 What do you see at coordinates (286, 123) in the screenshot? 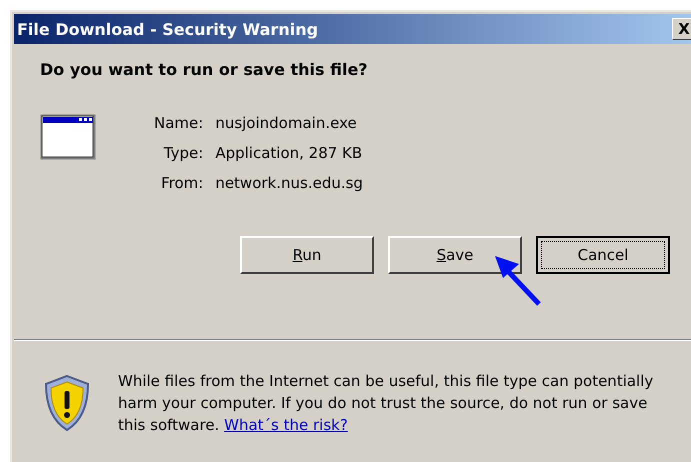
I see `detail-value: nusjoindomain.exe` at bounding box center [286, 123].